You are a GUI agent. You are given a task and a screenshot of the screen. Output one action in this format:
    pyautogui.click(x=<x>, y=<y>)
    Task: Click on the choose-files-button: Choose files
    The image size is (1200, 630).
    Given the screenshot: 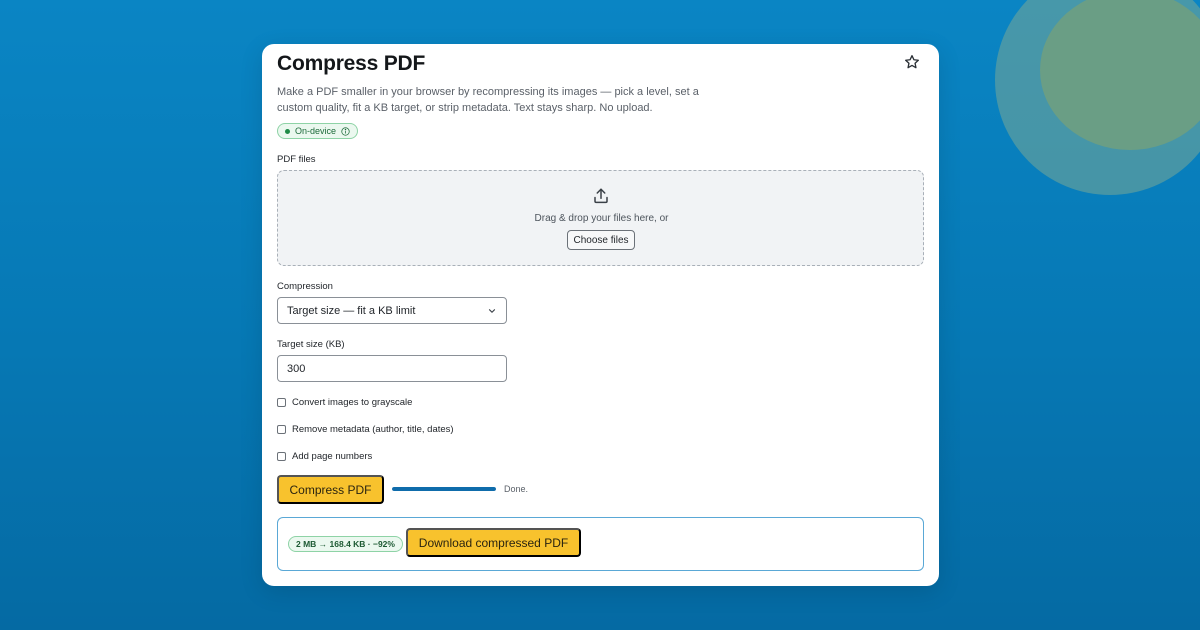 What is the action you would take?
    pyautogui.click(x=601, y=240)
    